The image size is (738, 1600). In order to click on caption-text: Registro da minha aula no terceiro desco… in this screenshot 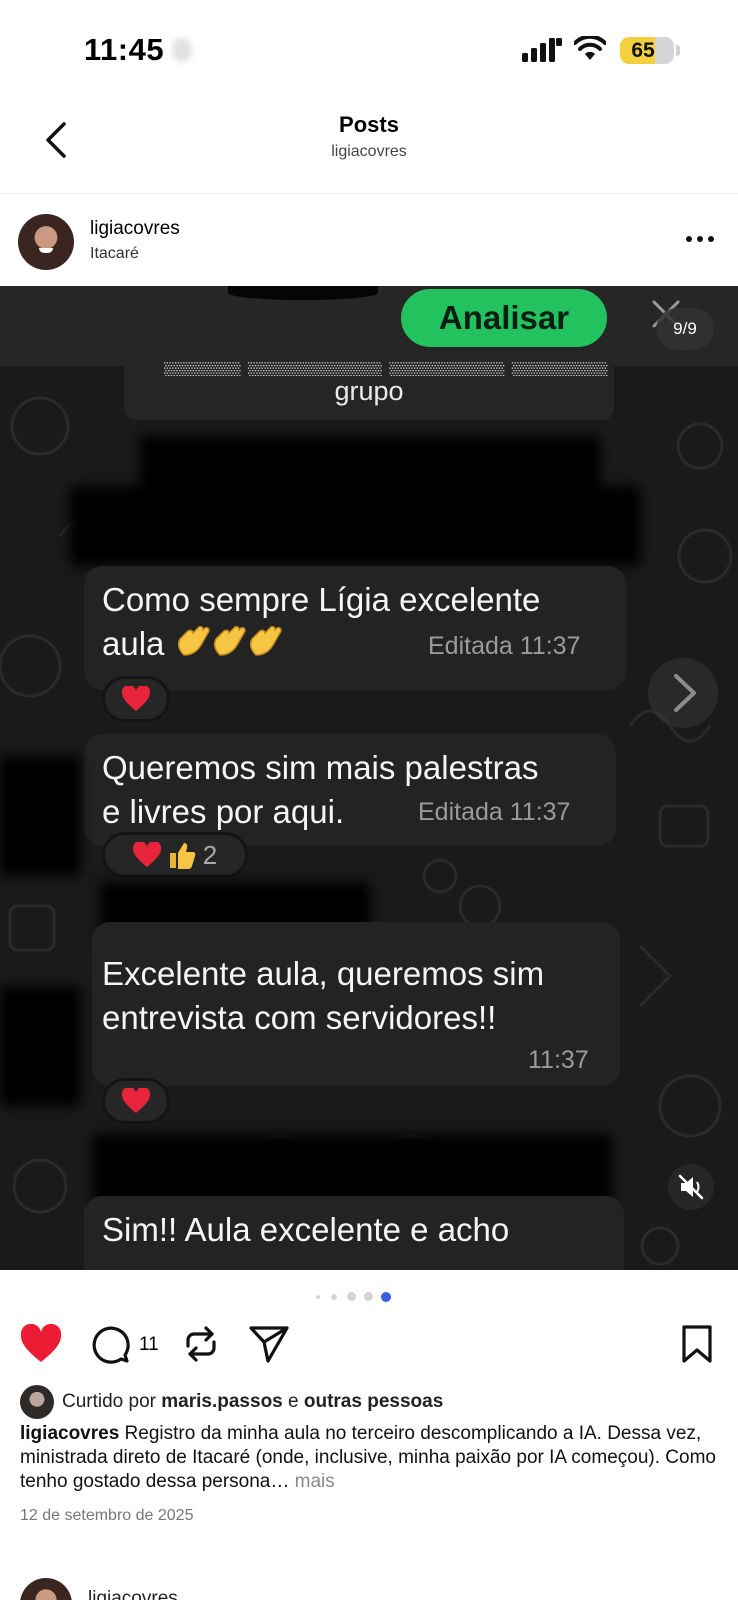, I will do `click(368, 1457)`.